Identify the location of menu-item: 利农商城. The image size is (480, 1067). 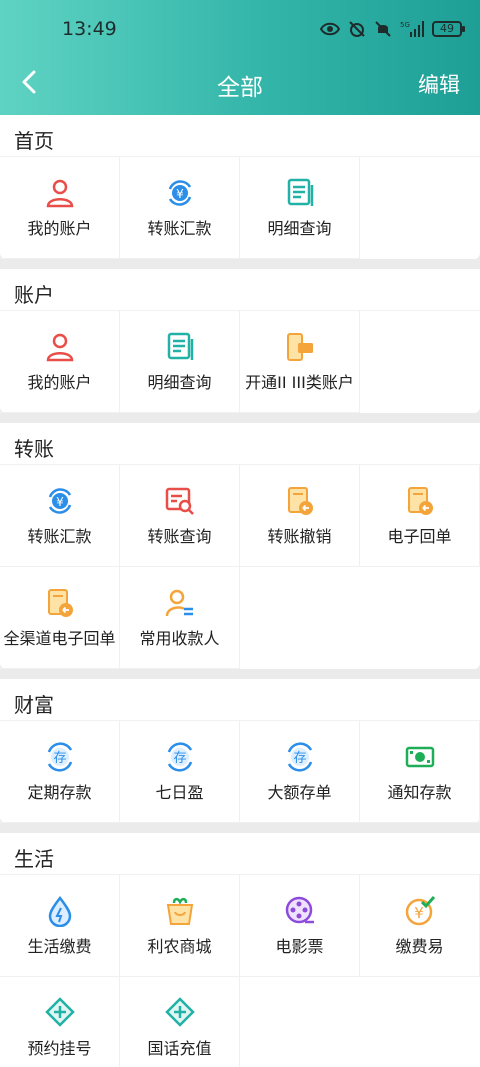
(180, 926).